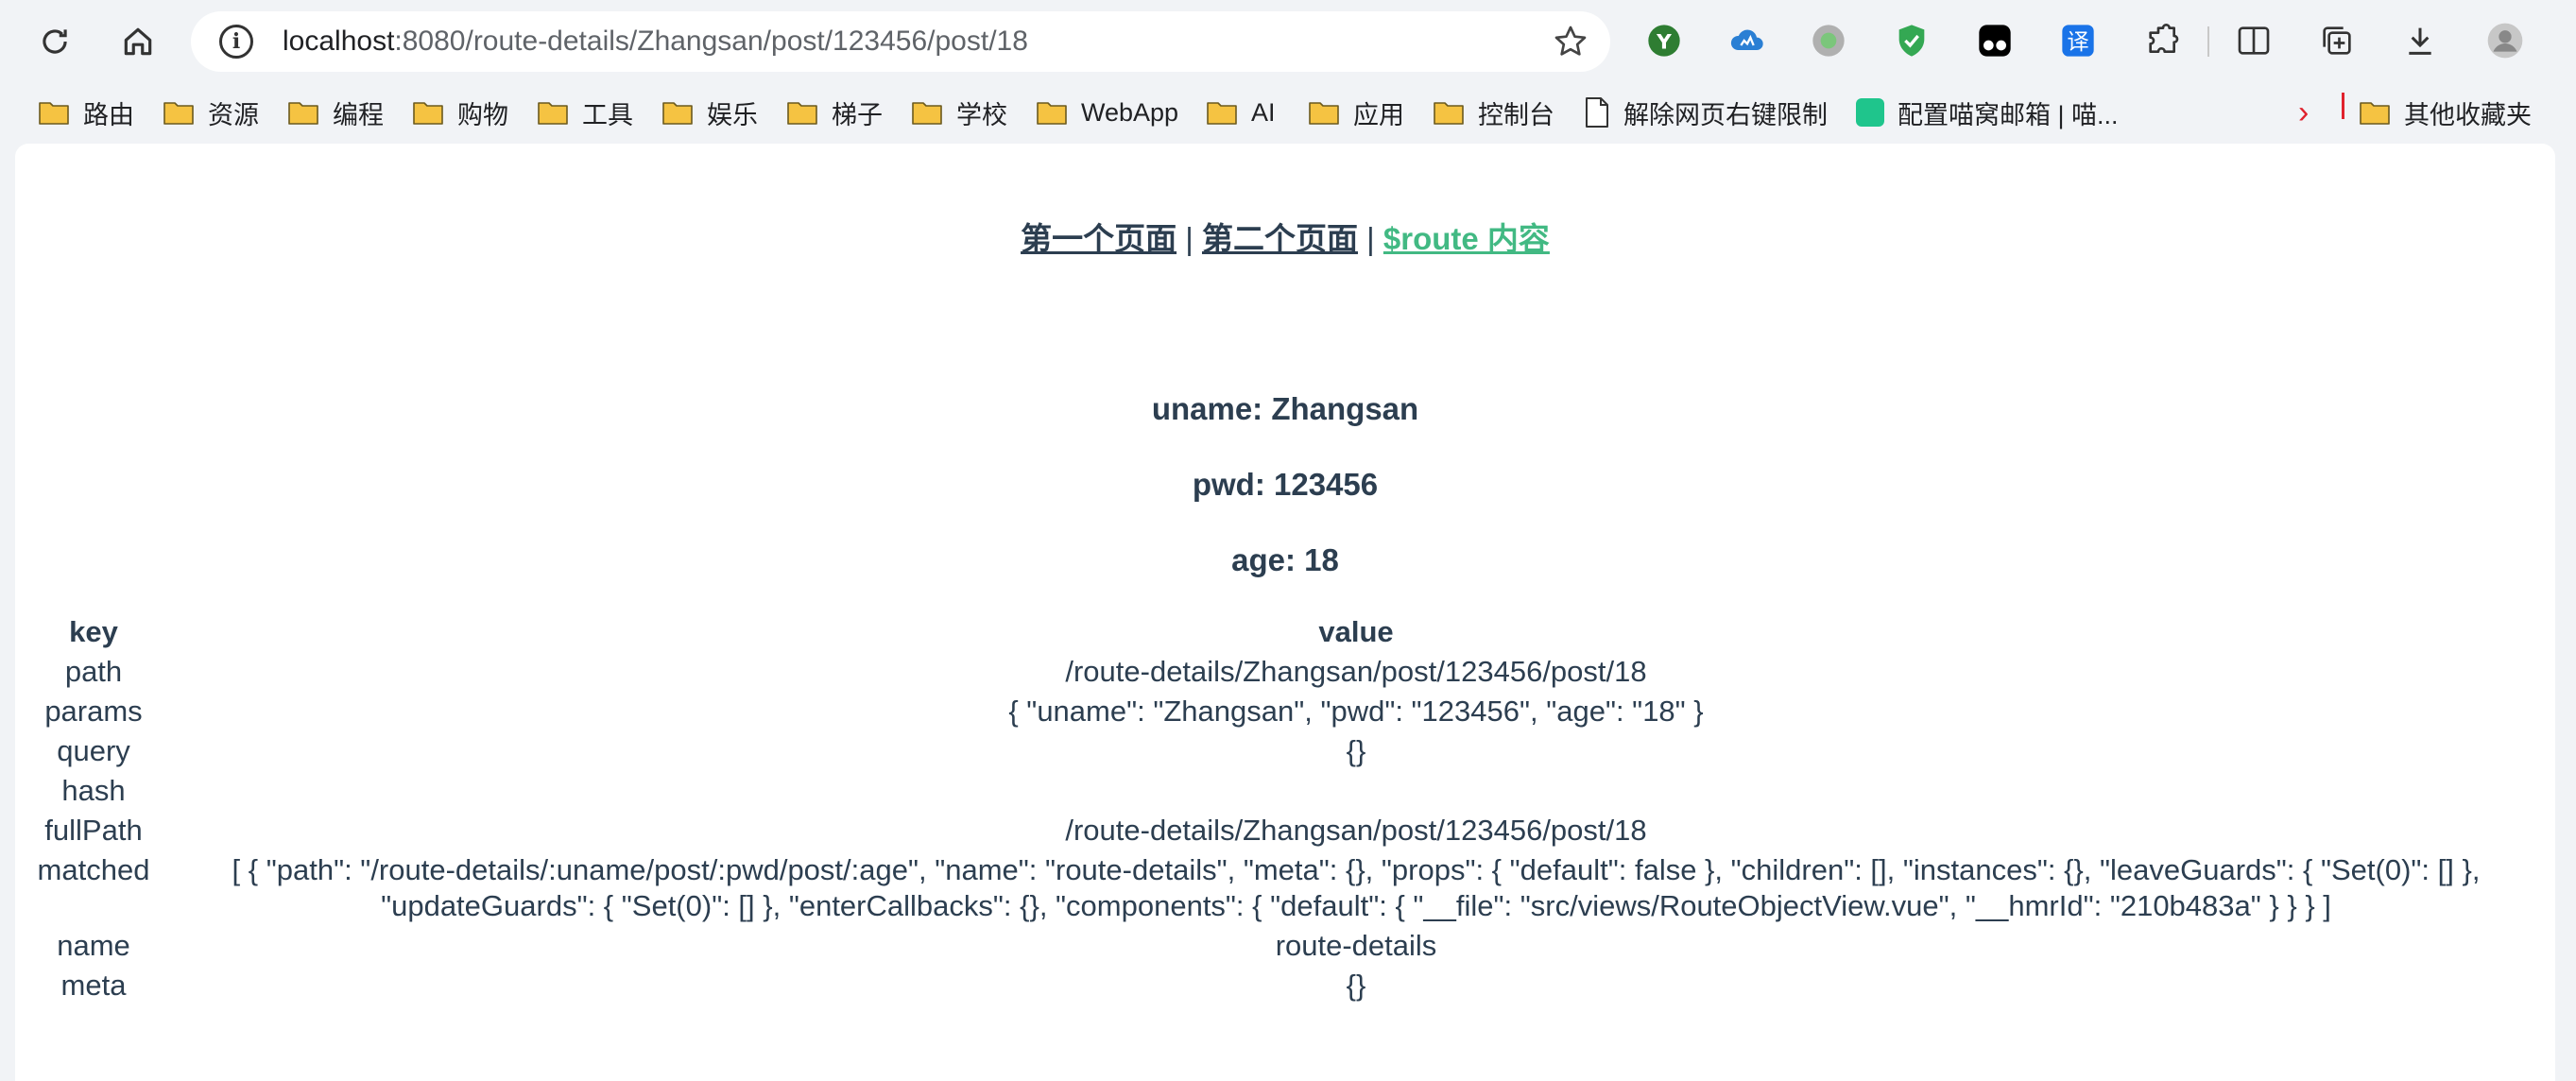 Image resolution: width=2576 pixels, height=1081 pixels. Describe the element at coordinates (1356, 791) in the screenshot. I see `row-value` at that location.